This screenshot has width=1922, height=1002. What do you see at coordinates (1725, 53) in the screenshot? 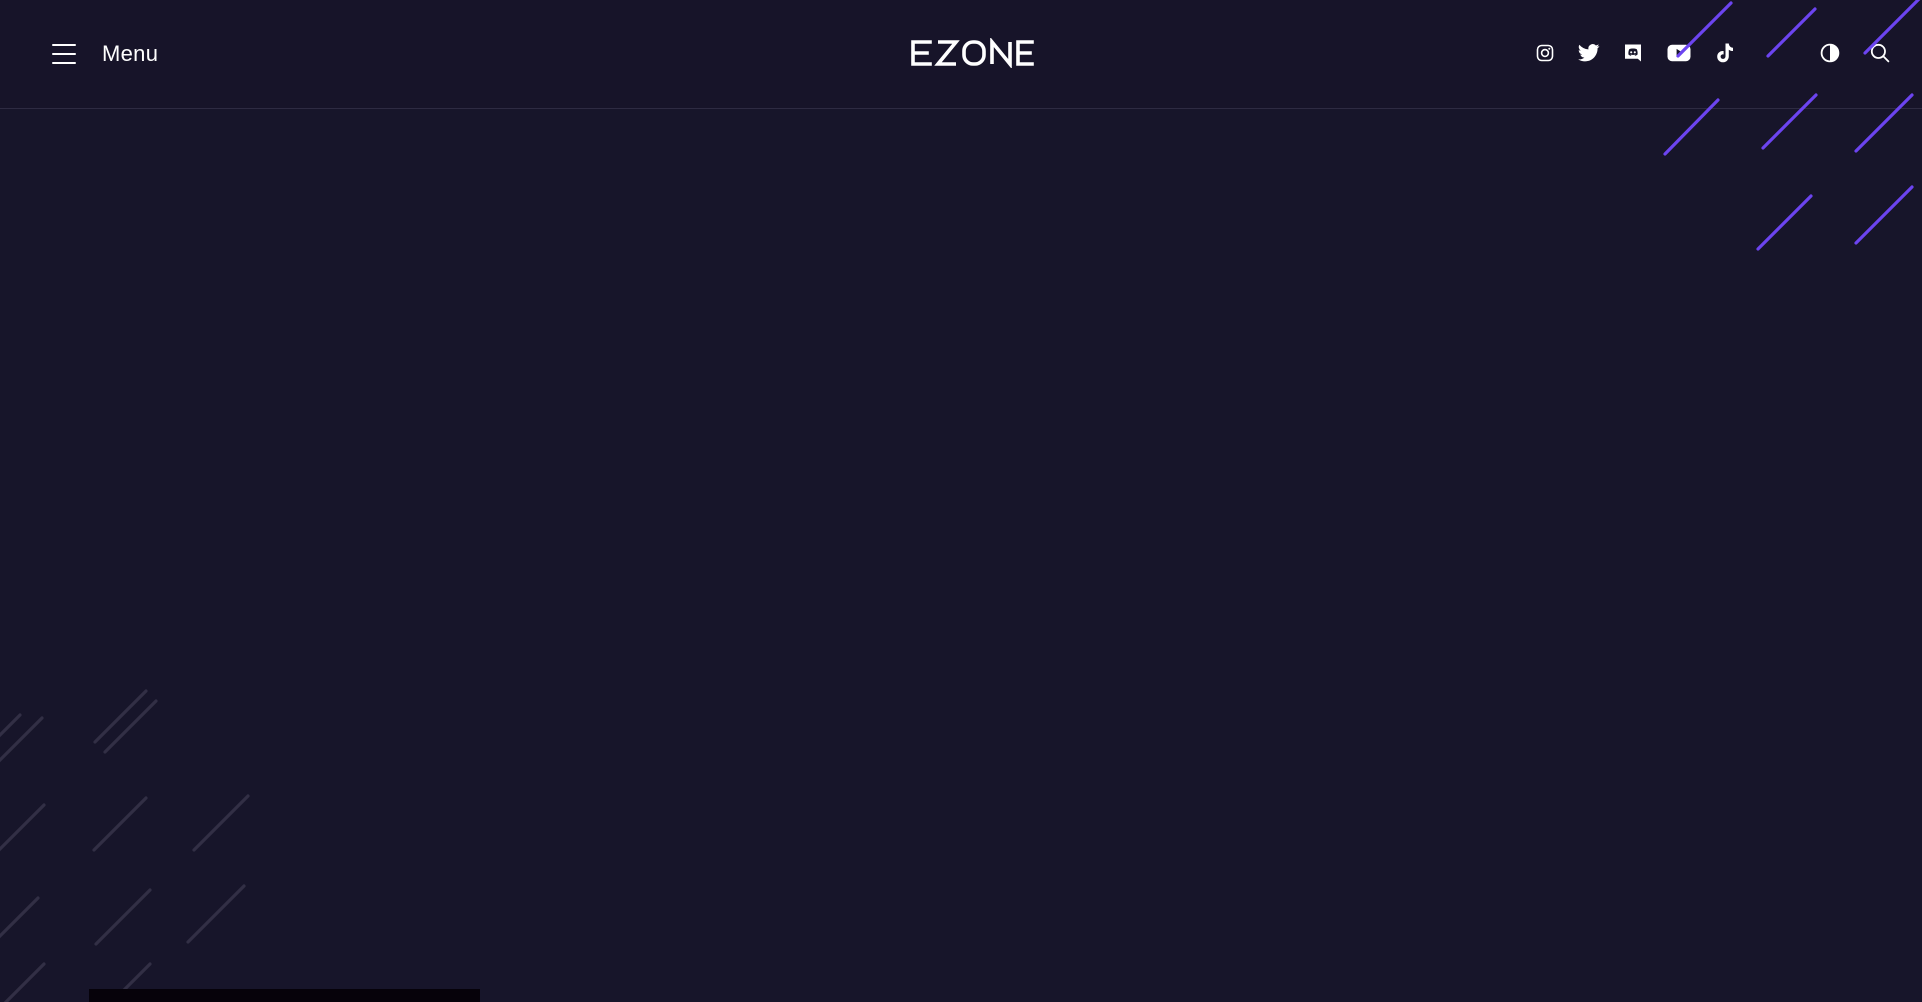
I see `tiktok-icon` at bounding box center [1725, 53].